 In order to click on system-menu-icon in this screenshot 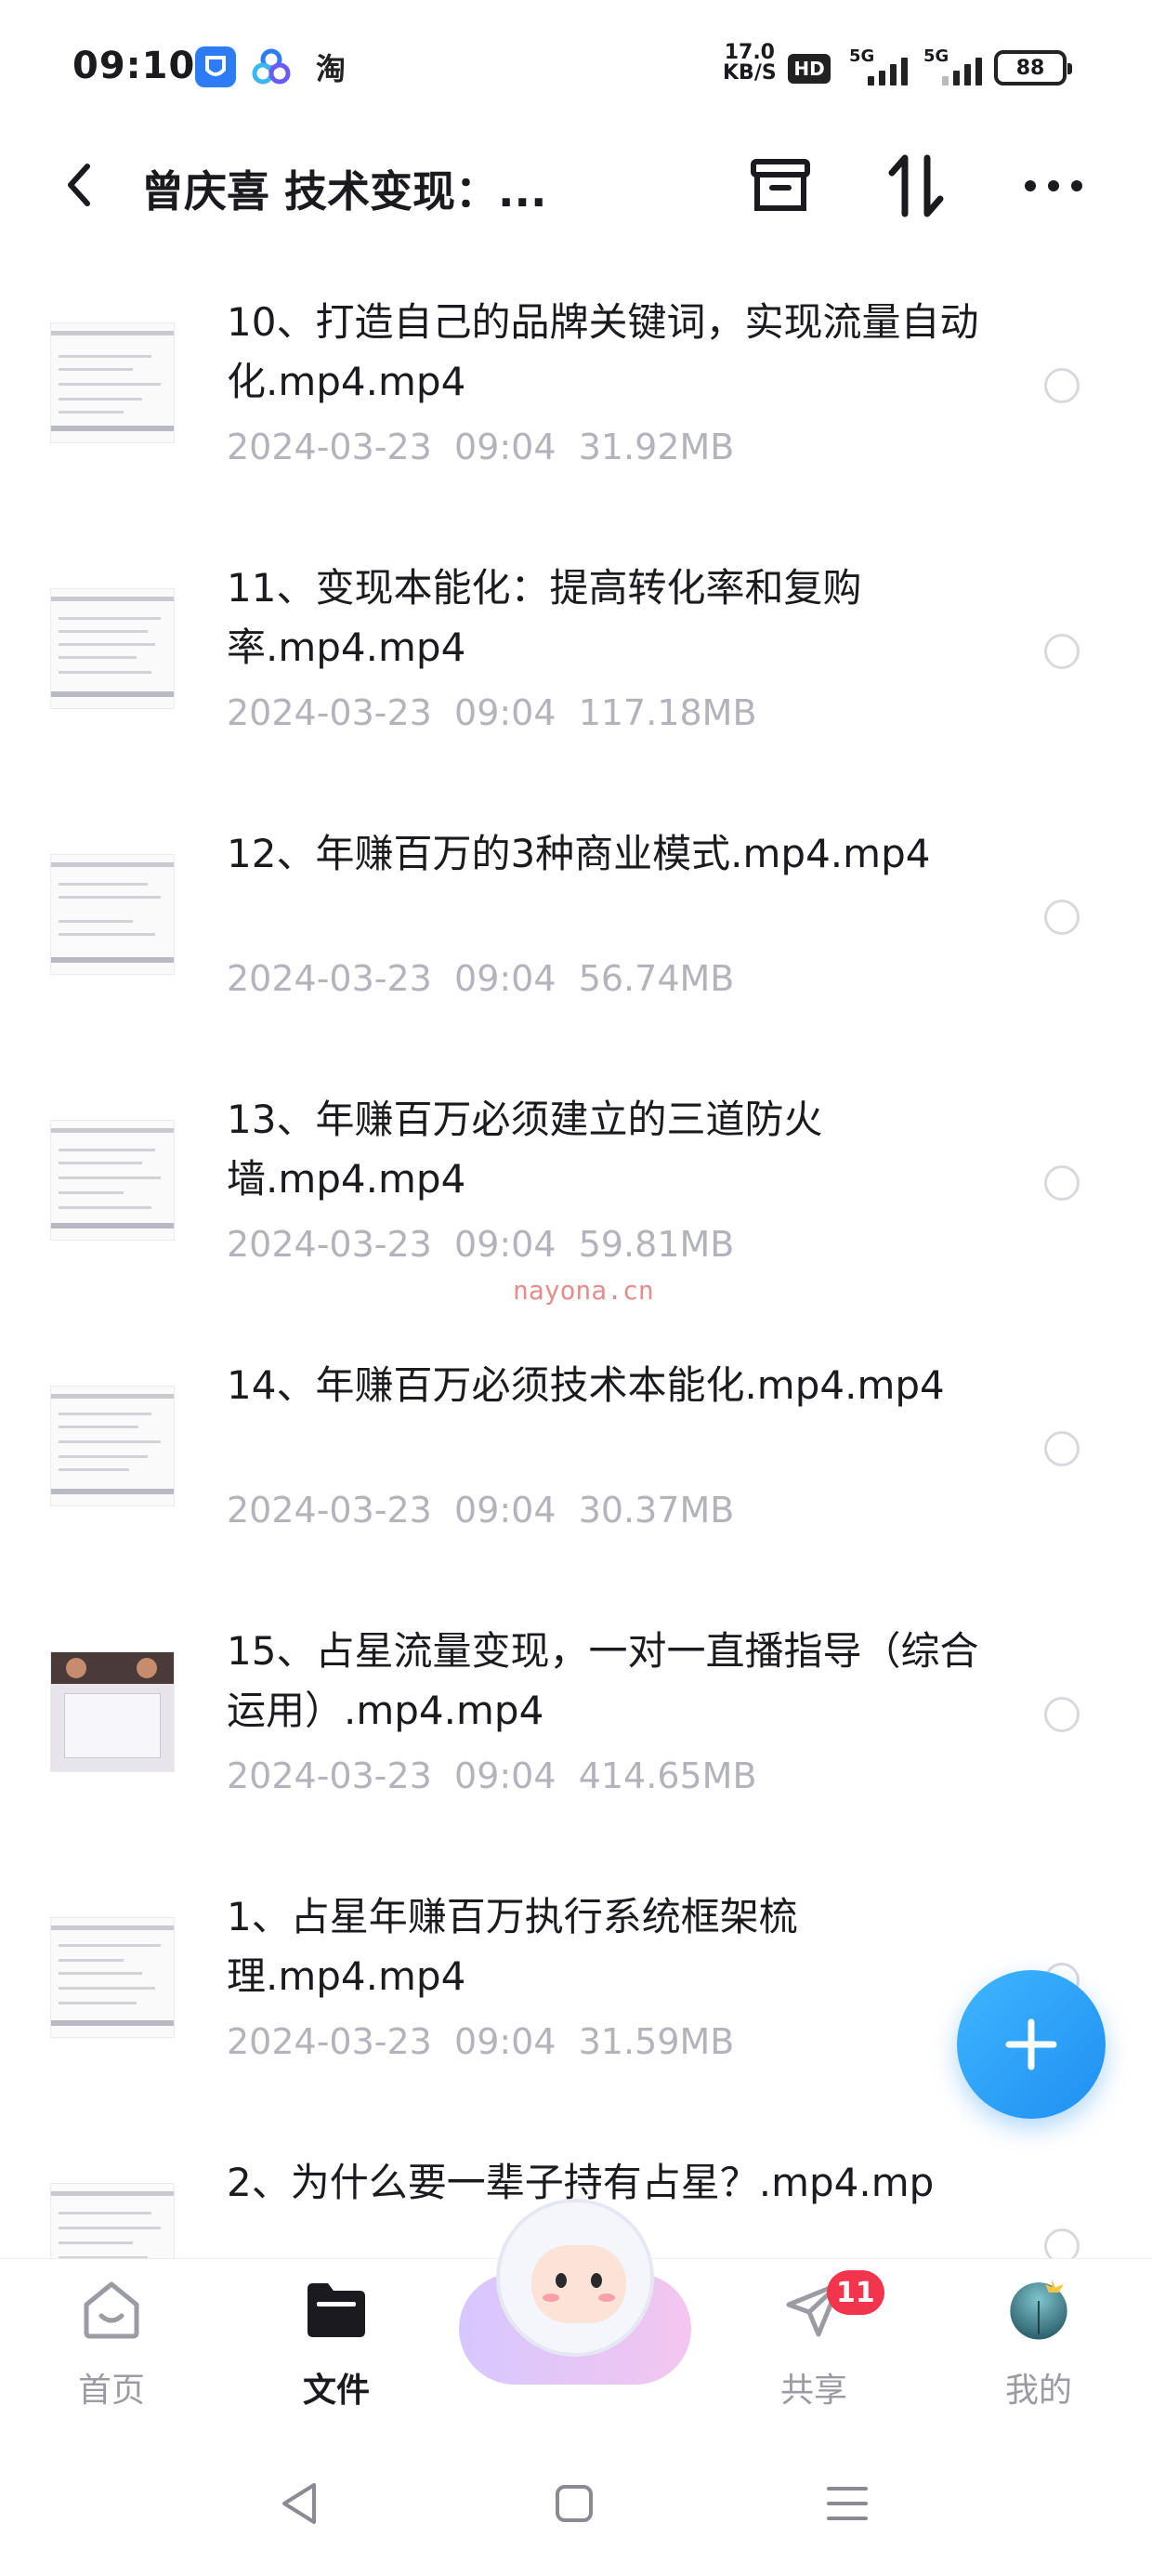, I will do `click(847, 2503)`.